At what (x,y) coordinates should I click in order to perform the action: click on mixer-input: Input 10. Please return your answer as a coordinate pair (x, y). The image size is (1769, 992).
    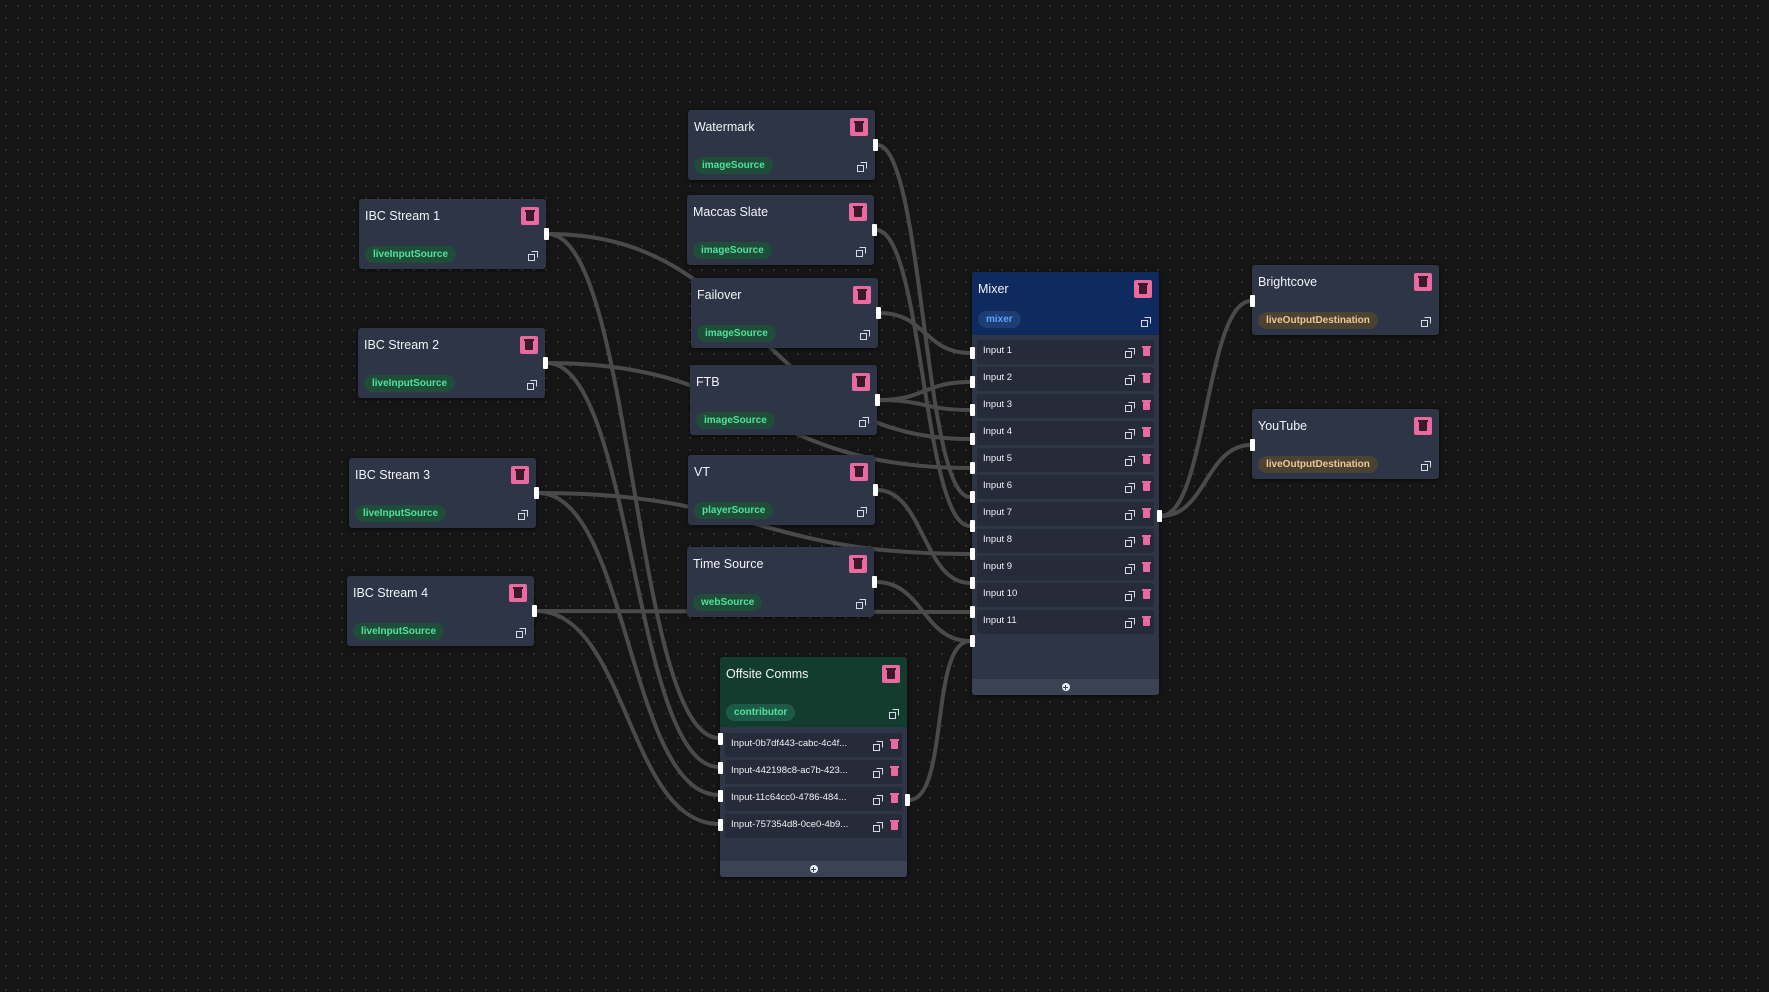
    Looking at the image, I should click on (1065, 595).